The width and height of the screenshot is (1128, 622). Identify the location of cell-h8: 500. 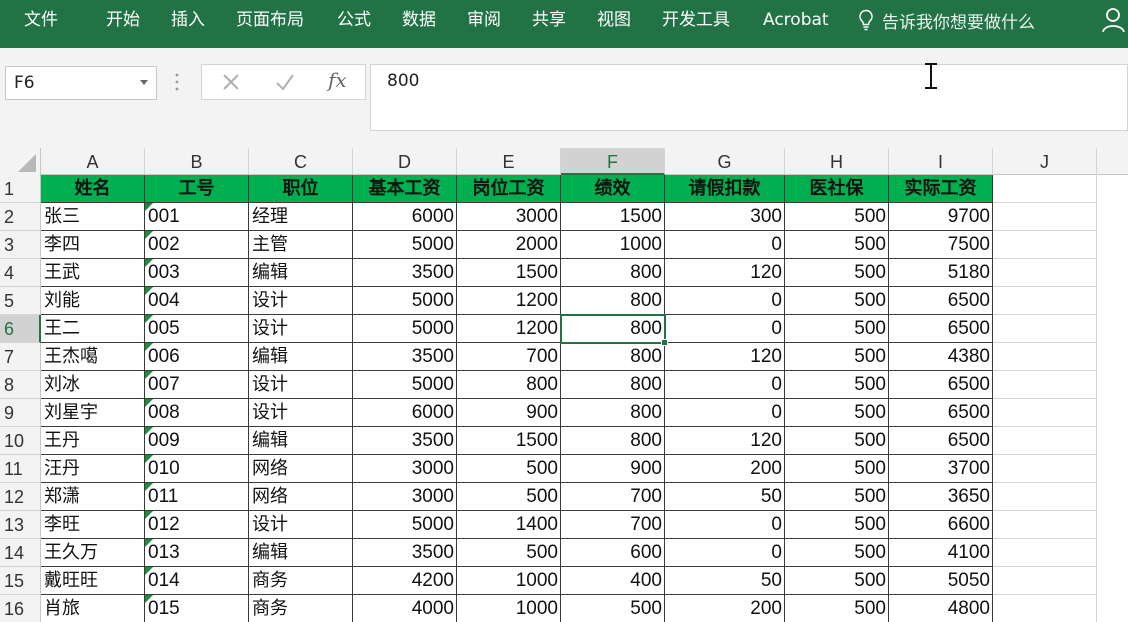
(837, 385).